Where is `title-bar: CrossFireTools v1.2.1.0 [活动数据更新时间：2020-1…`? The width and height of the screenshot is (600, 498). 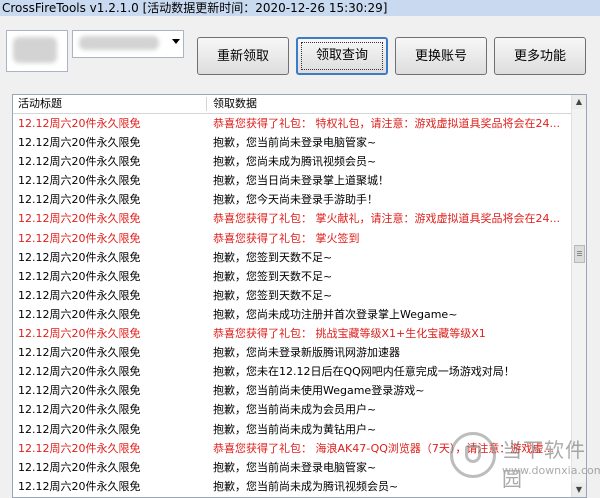
title-bar: CrossFireTools v1.2.1.0 [活动数据更新时间：2020-1… is located at coordinates (300, 8).